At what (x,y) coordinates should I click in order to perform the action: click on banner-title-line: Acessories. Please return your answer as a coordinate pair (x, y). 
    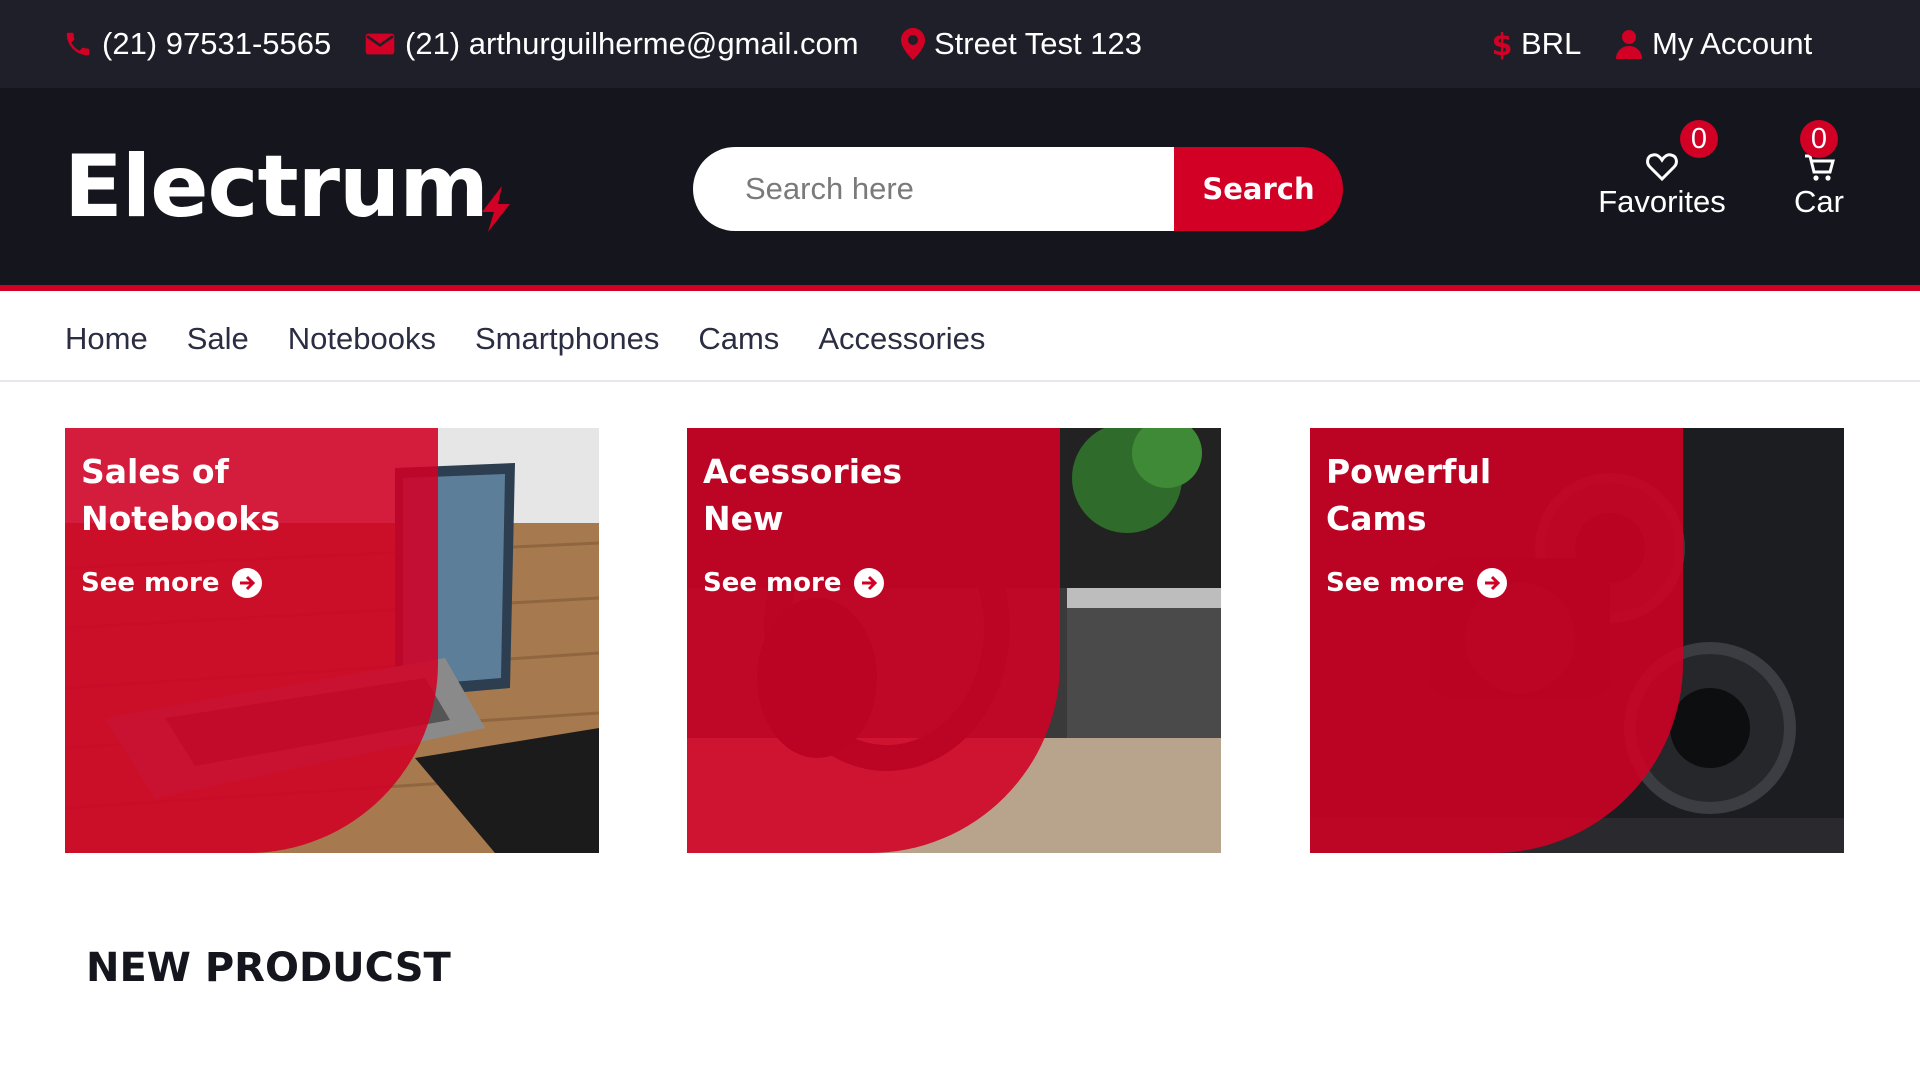
    Looking at the image, I should click on (803, 471).